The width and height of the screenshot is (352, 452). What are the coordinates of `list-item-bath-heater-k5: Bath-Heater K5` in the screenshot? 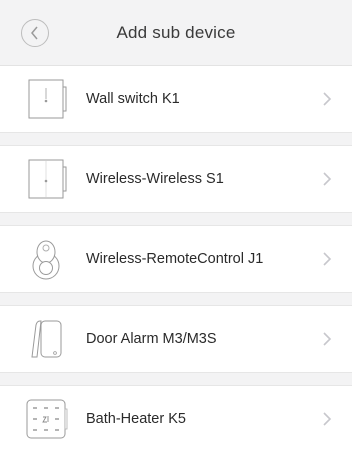 It's located at (176, 419).